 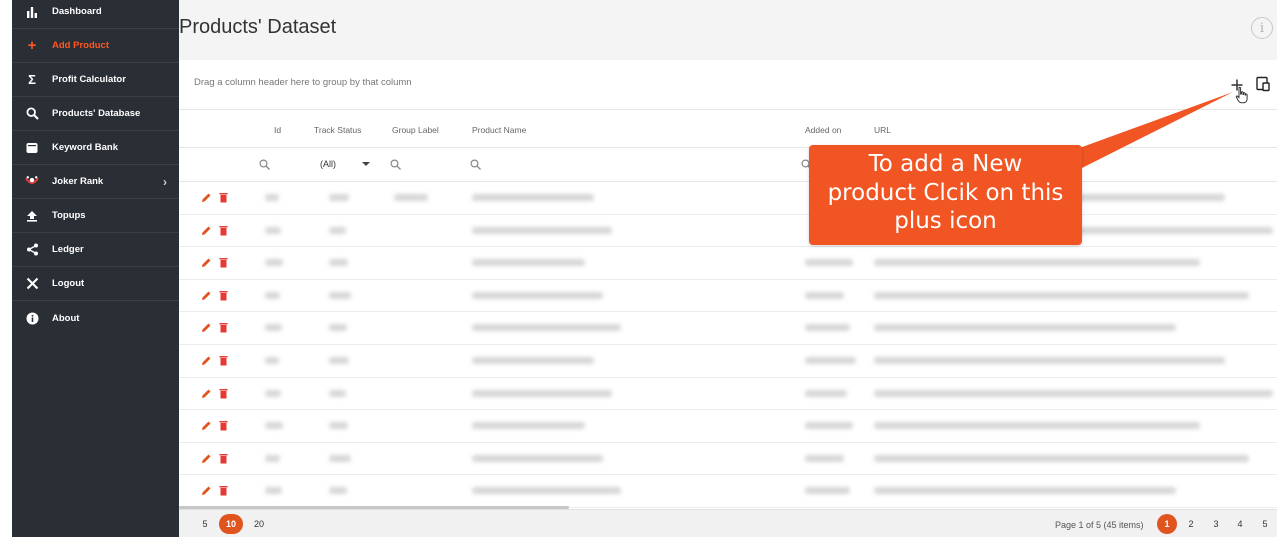 What do you see at coordinates (32, 318) in the screenshot?
I see `info-icon` at bounding box center [32, 318].